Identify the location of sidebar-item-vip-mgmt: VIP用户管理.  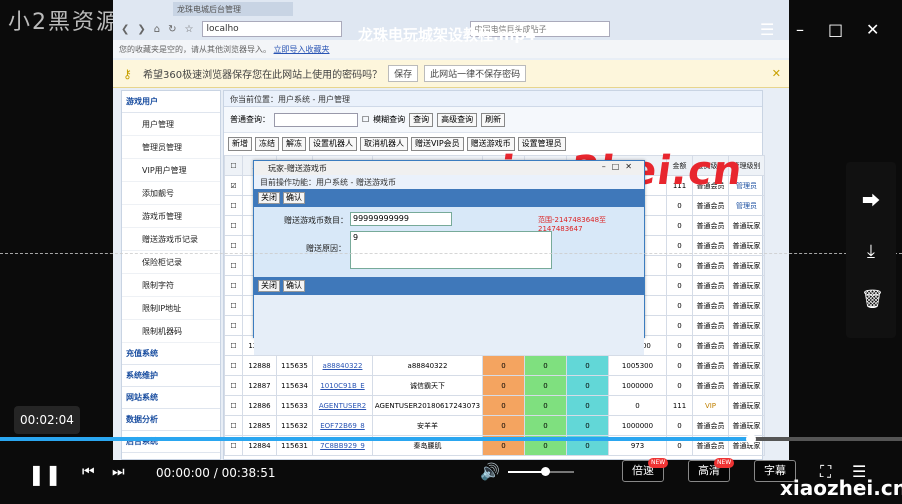
(171, 170).